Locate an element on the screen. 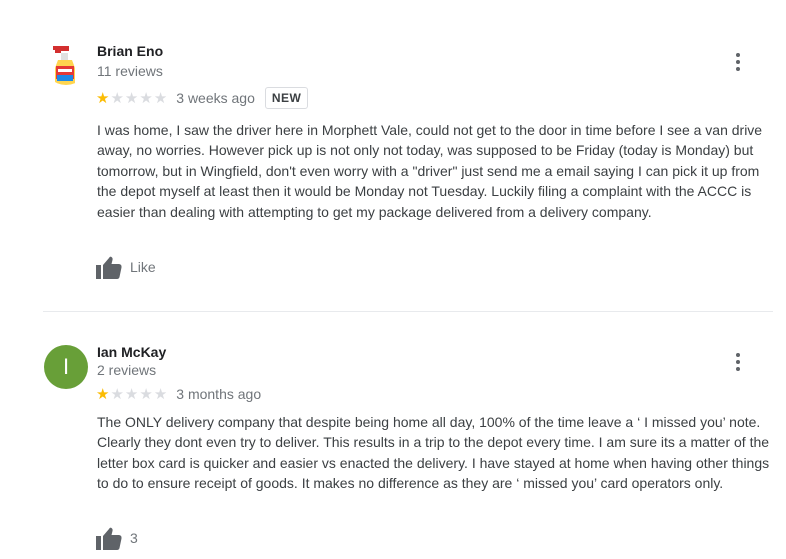 The width and height of the screenshot is (786, 559). rating-row: ★ ★ ★ ★ ★ 3 weeks ago NEW is located at coordinates (202, 98).